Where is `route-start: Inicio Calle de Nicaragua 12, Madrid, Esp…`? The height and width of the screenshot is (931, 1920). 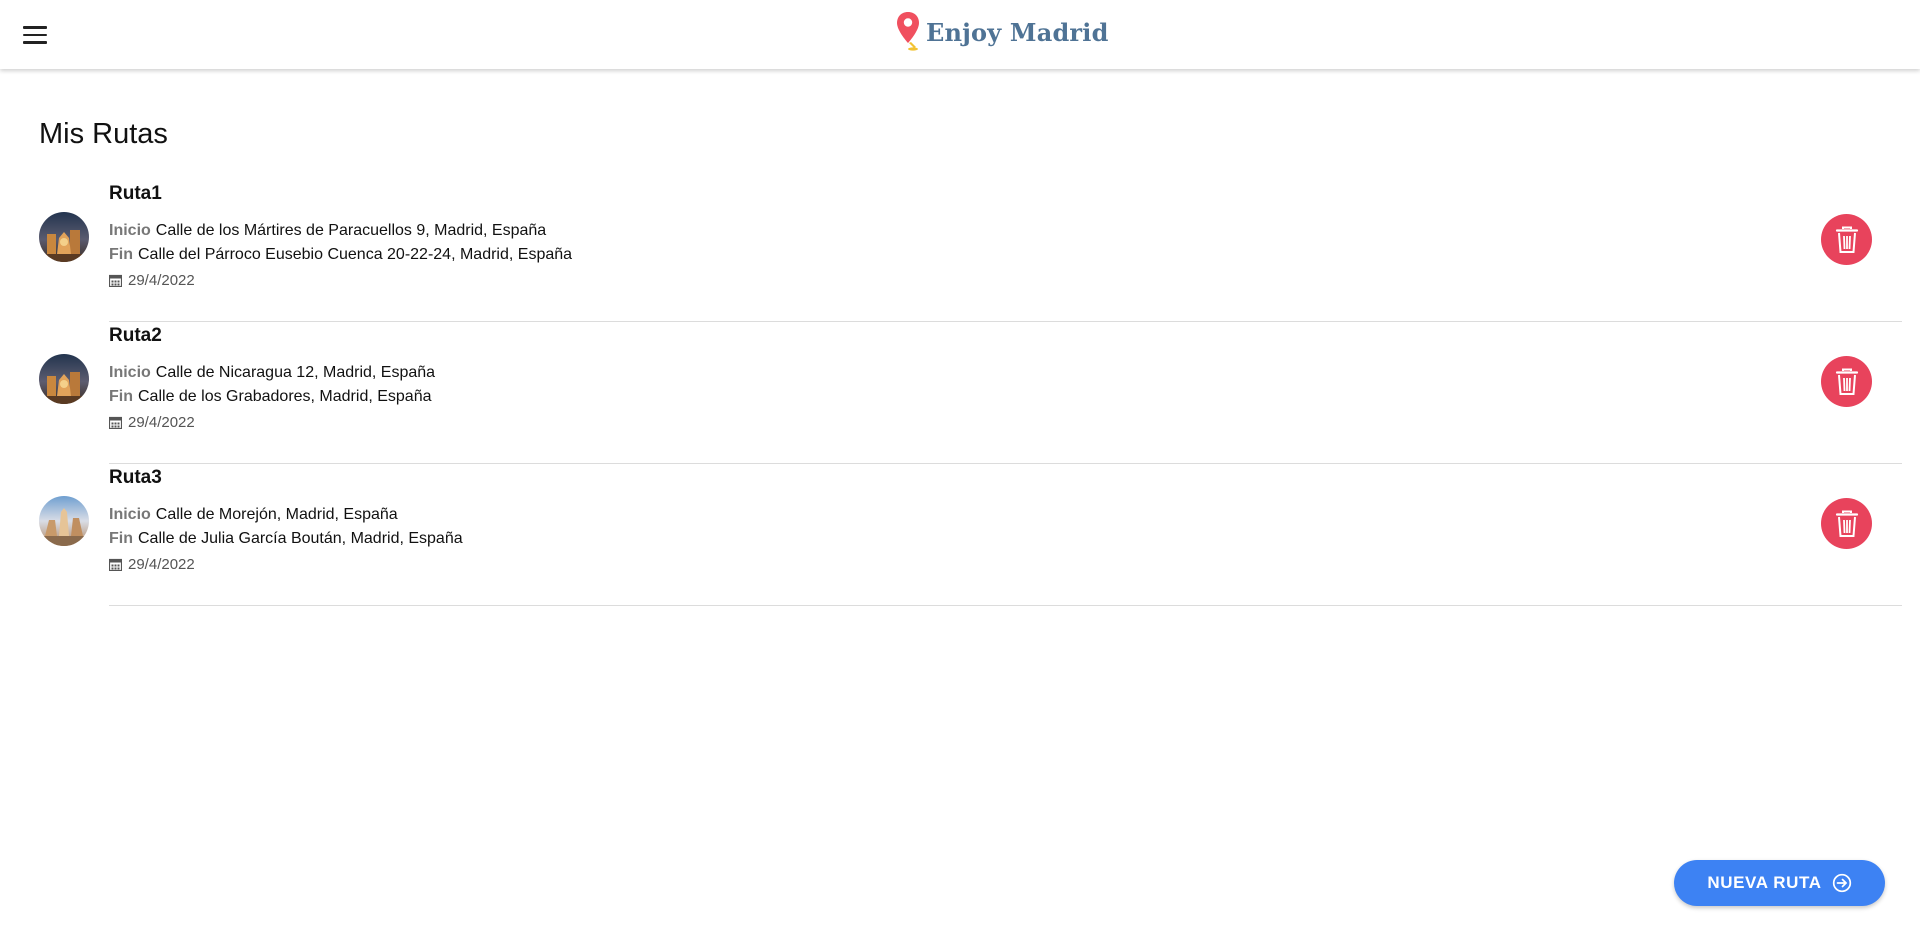 route-start: Inicio Calle de Nicaragua 12, Madrid, Esp… is located at coordinates (272, 373).